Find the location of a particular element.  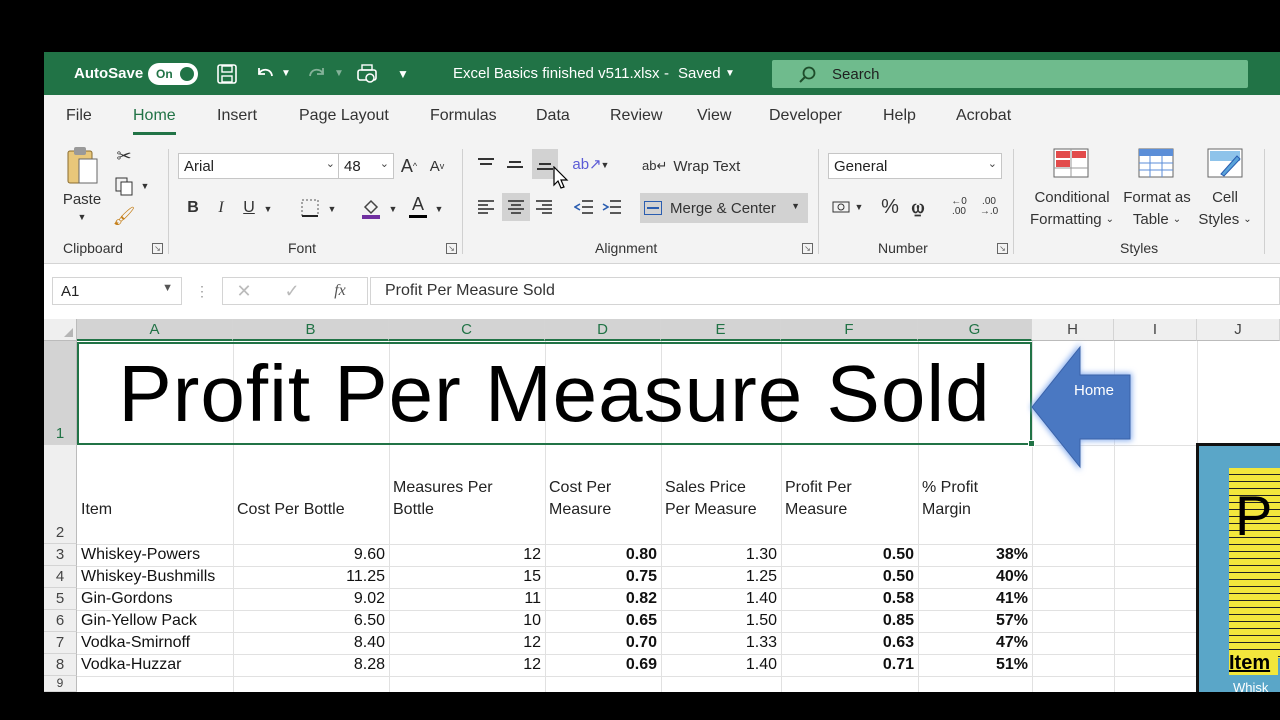

cell-sales-price: 1.33 is located at coordinates (721, 643).